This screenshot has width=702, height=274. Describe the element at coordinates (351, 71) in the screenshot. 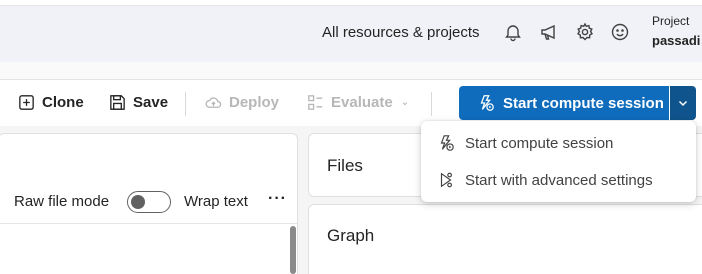

I see `header-gap` at that location.